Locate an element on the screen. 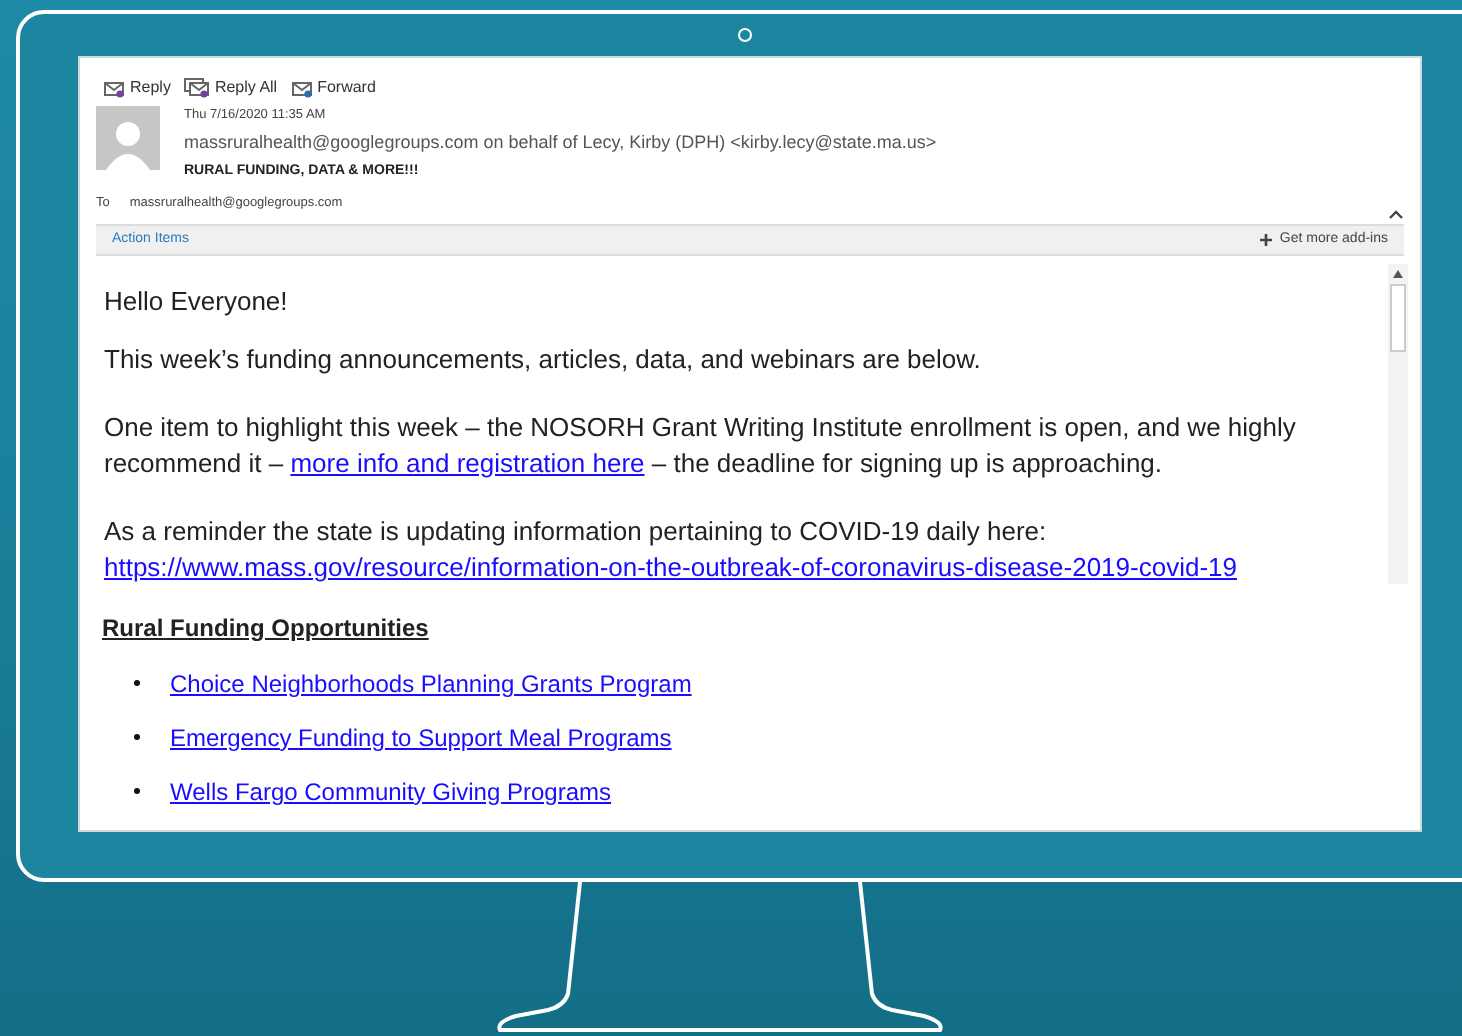  funding-link: Choice Neighborhoods Planning Grants Program is located at coordinates (431, 683).